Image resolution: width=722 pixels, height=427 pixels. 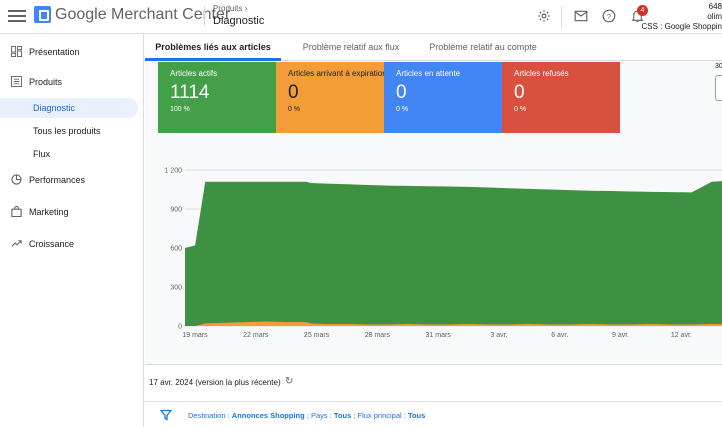 What do you see at coordinates (559, 335) in the screenshot?
I see `x-tick-label: 6 avr.` at bounding box center [559, 335].